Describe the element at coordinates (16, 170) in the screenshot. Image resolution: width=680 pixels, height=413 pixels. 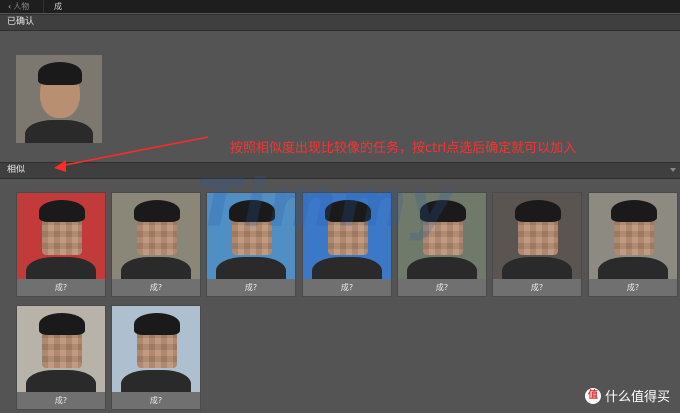
I see `similar-section-title: 相似` at that location.